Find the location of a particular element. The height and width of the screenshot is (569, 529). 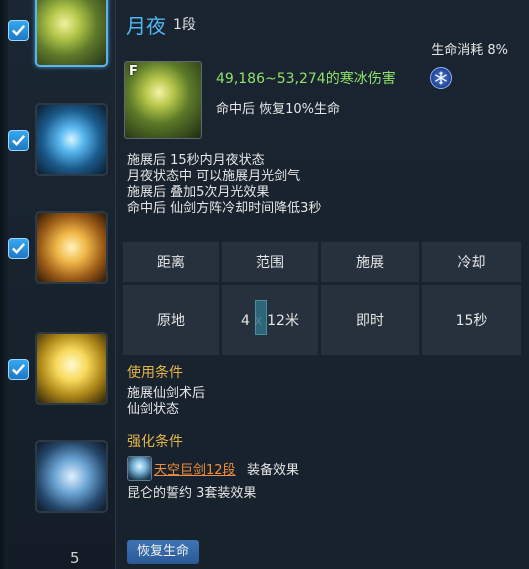

stat-value-cooldown: 15秒 is located at coordinates (471, 320).